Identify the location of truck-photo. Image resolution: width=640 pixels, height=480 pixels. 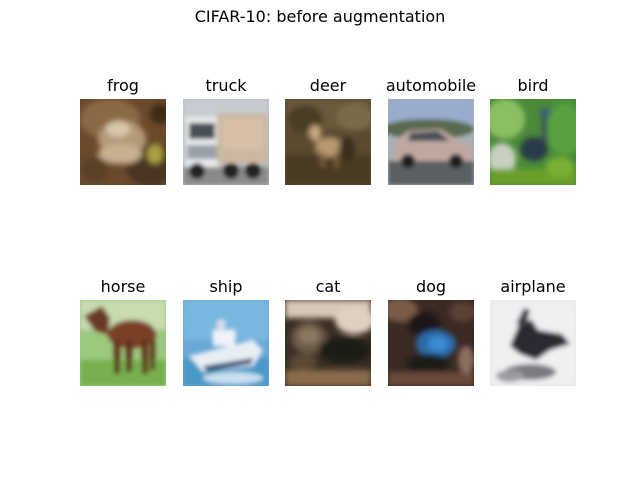
(226, 142).